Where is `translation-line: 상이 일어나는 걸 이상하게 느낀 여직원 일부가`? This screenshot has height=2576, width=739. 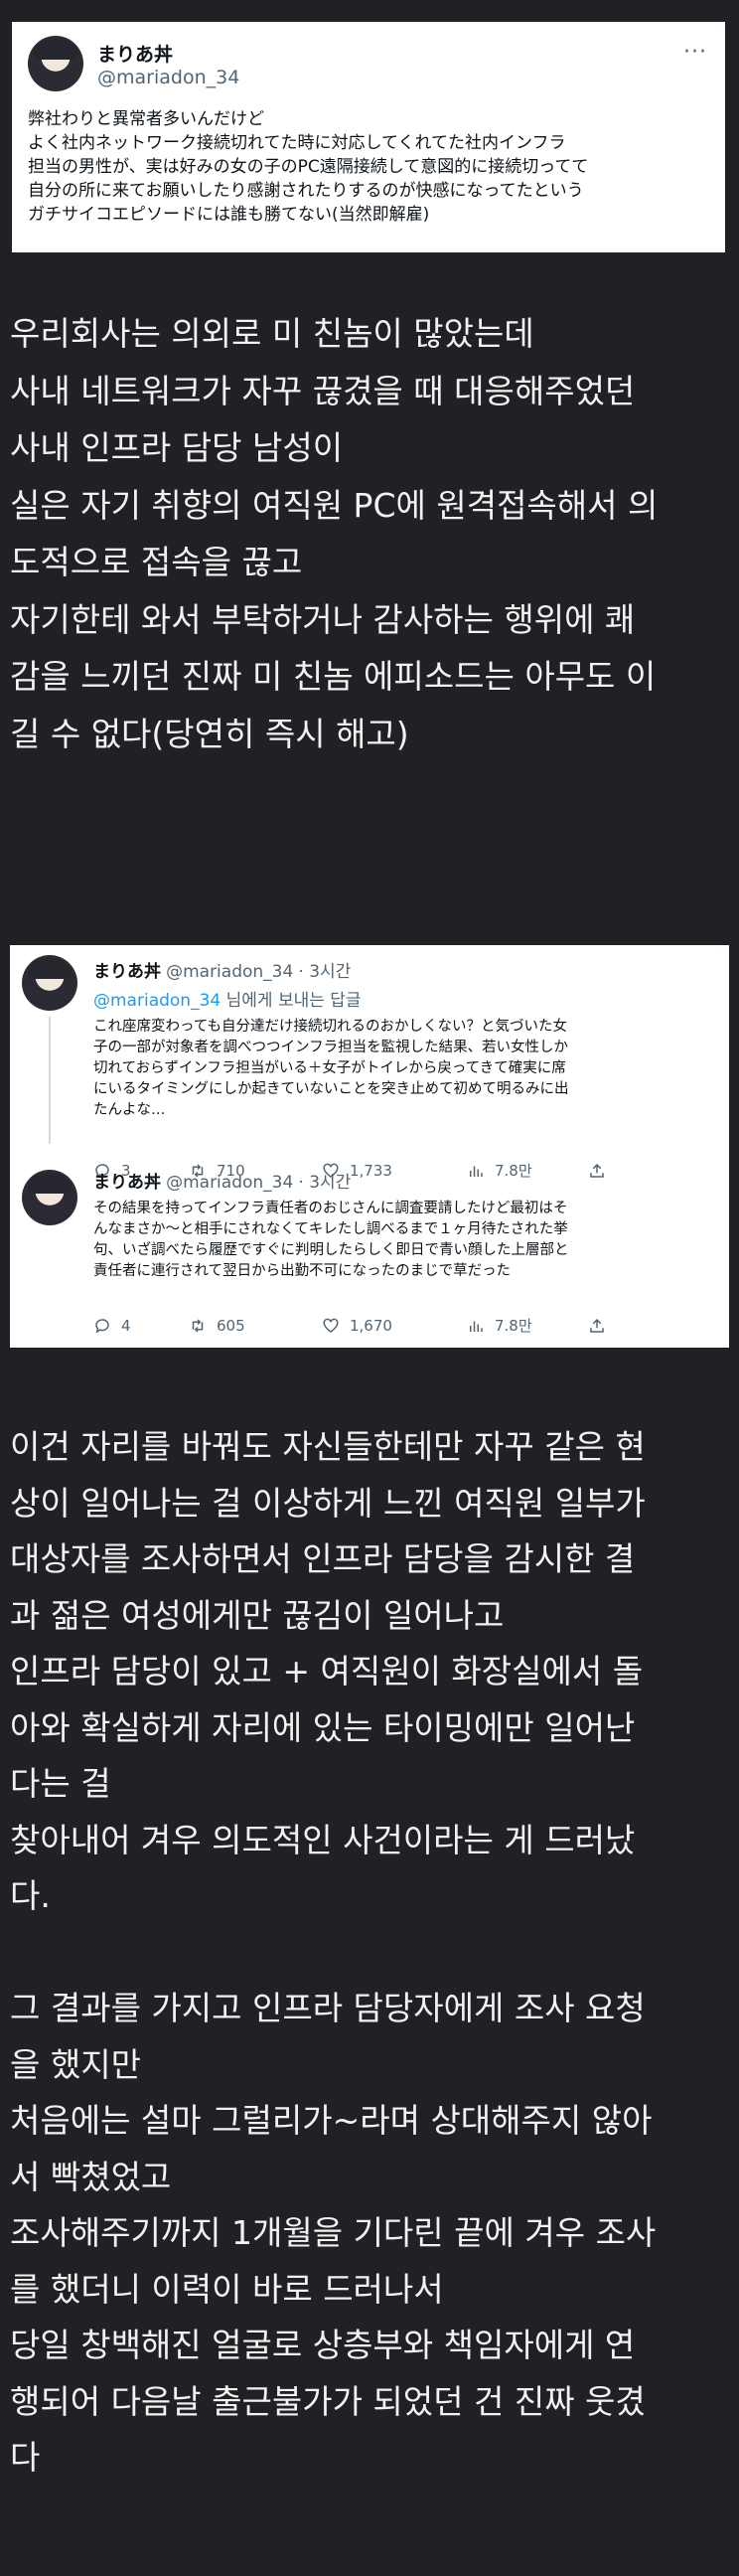 translation-line: 상이 일어나는 걸 이상하게 느낀 여직원 일부가 is located at coordinates (328, 1503).